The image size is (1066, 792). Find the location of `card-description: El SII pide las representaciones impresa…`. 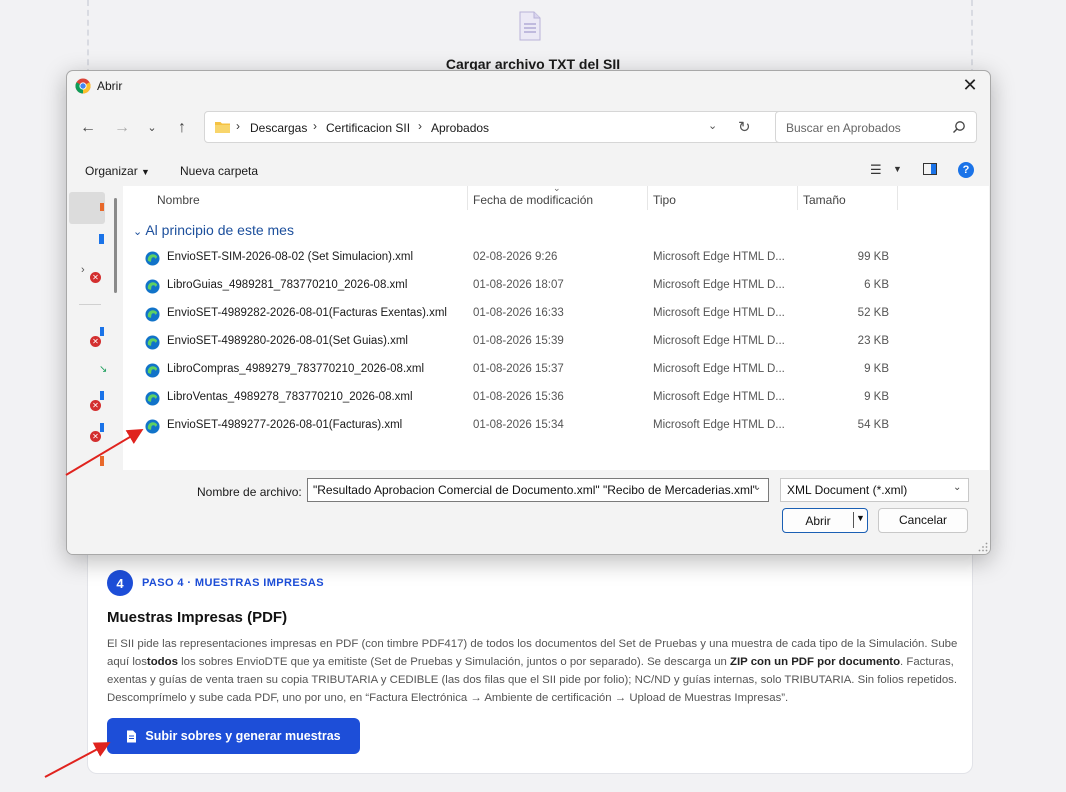

card-description: El SII pide las representaciones impresa… is located at coordinates (533, 671).